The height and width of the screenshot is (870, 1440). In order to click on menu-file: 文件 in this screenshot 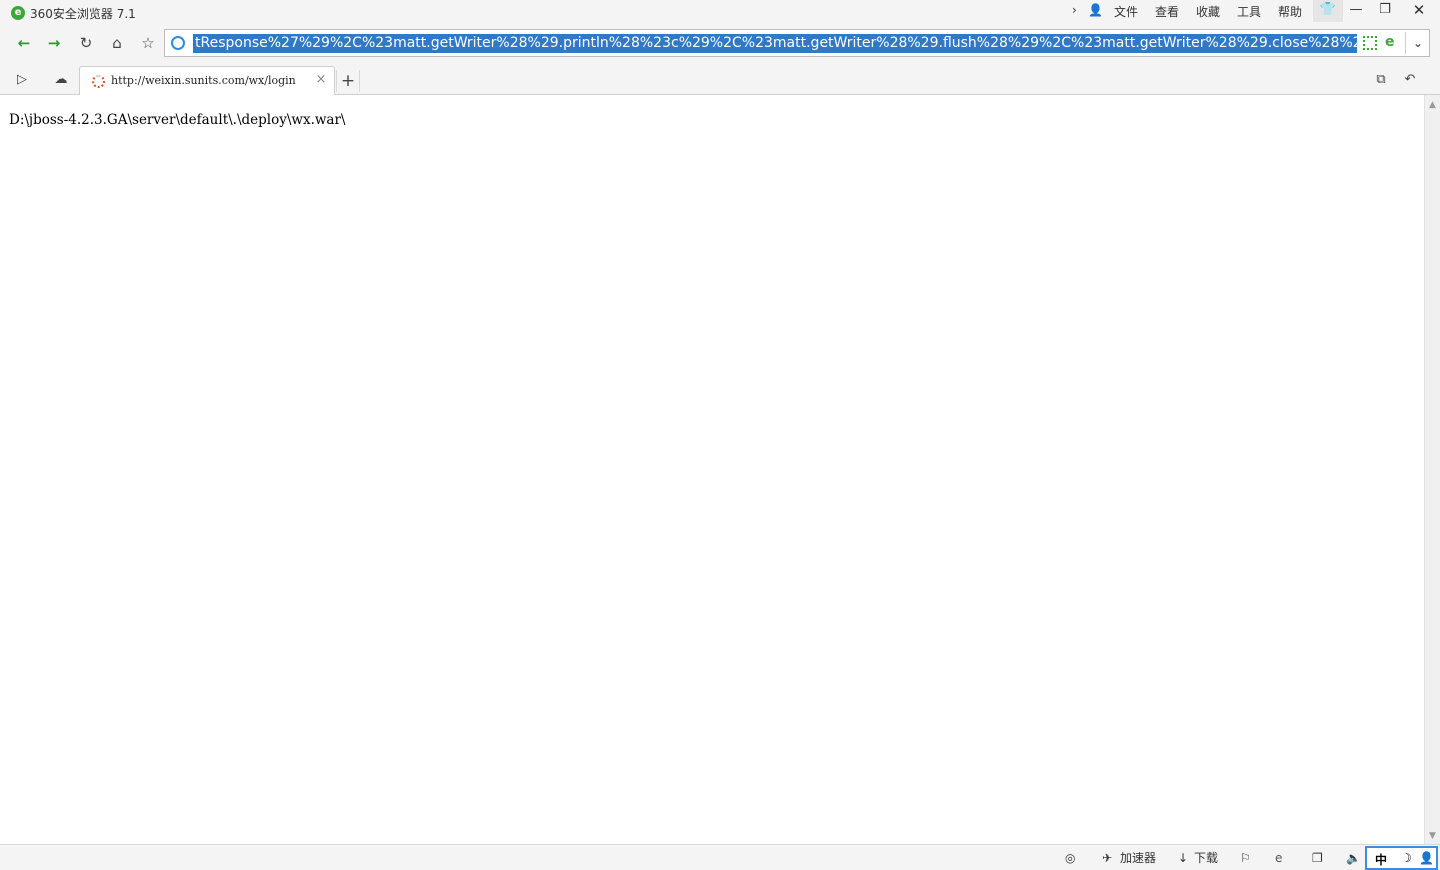, I will do `click(1126, 11)`.